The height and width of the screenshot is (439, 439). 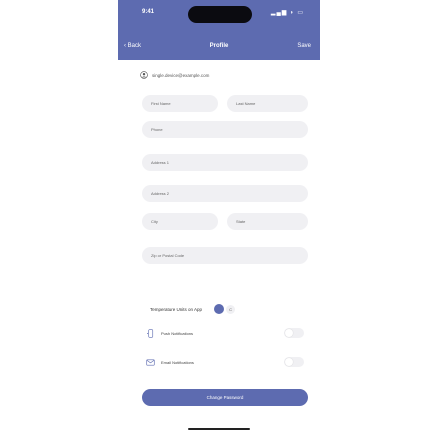 I want to click on email-notifications-toggle, so click(x=294, y=362).